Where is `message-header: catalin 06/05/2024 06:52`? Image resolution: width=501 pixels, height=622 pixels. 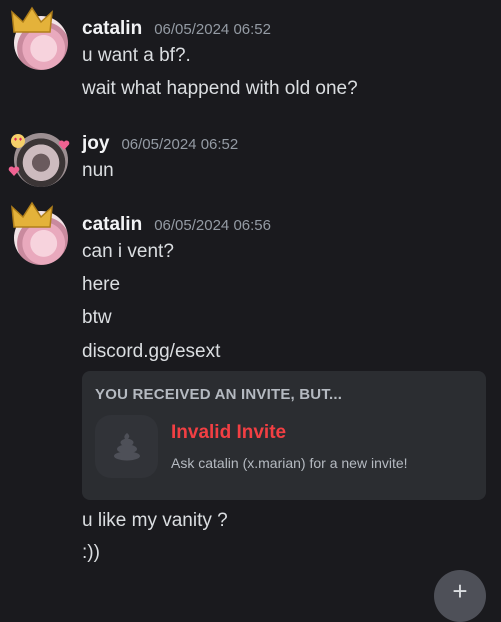
message-header: catalin 06/05/2024 06:52 is located at coordinates (176, 29).